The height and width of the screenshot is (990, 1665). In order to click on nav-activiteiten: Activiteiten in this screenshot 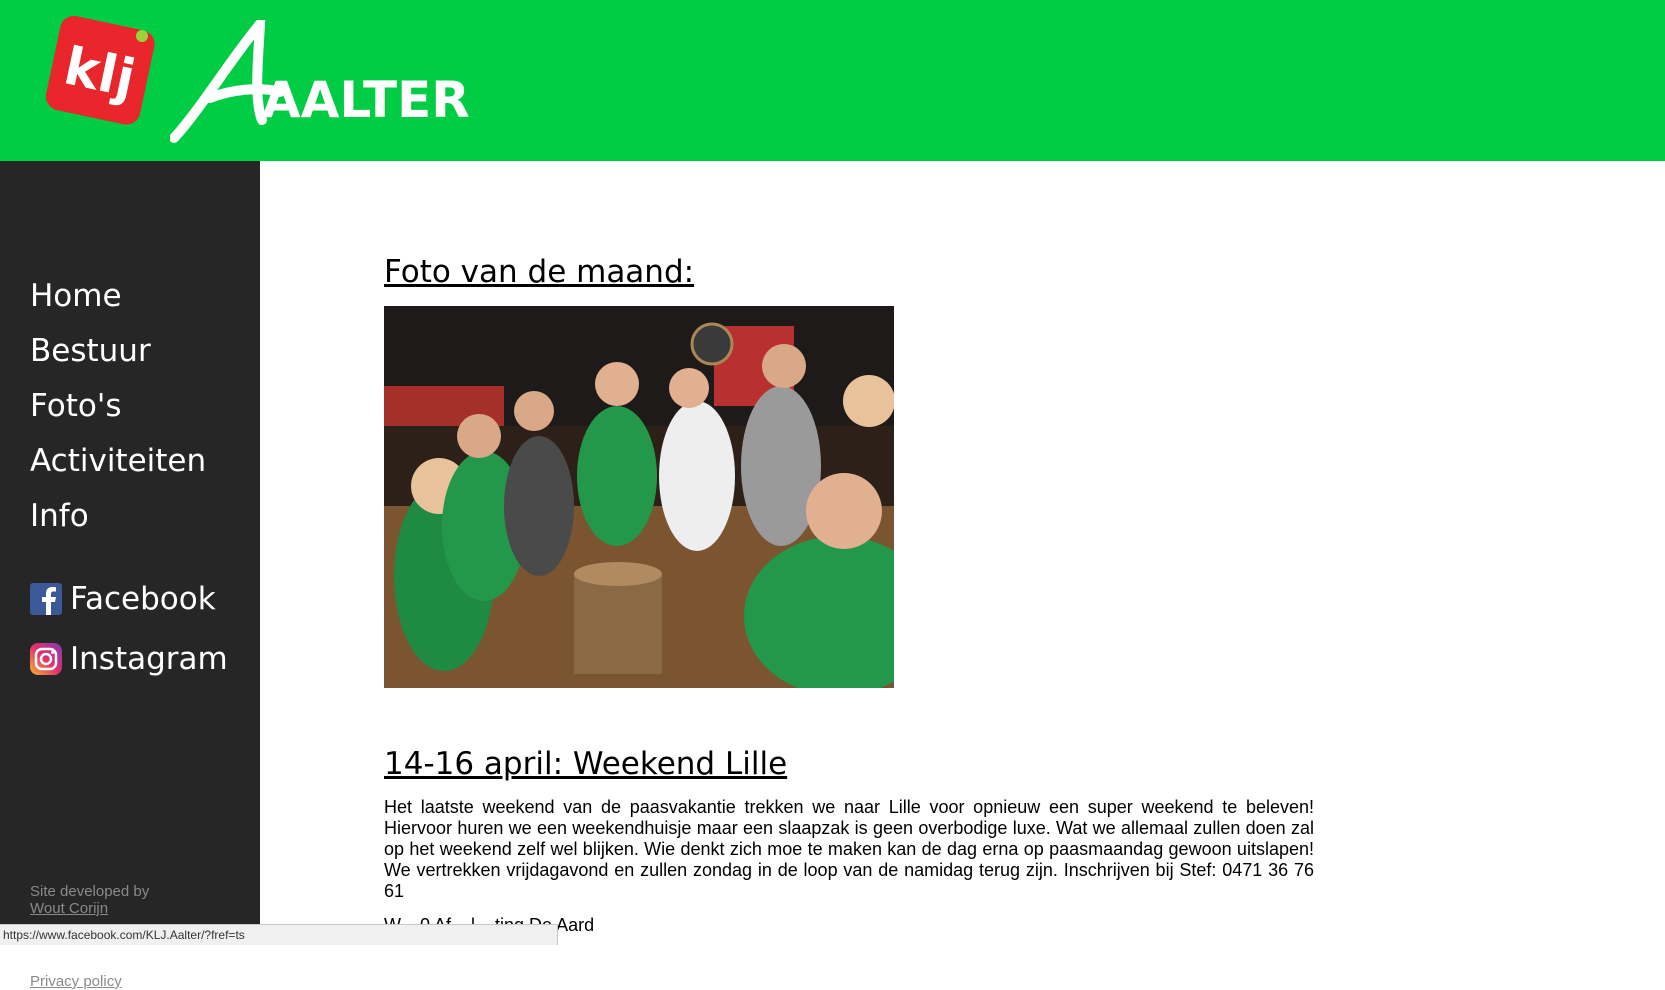, I will do `click(118, 461)`.